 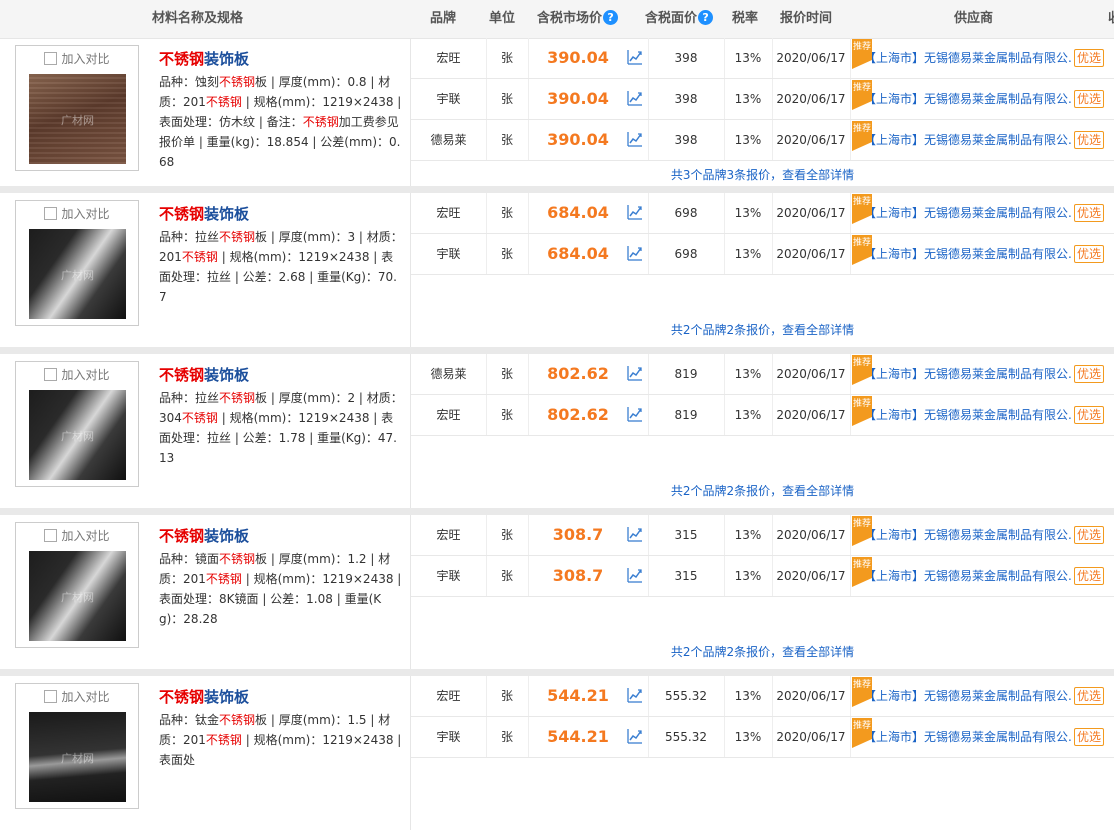 I want to click on quote-market-price: 390.04, so click(x=578, y=139).